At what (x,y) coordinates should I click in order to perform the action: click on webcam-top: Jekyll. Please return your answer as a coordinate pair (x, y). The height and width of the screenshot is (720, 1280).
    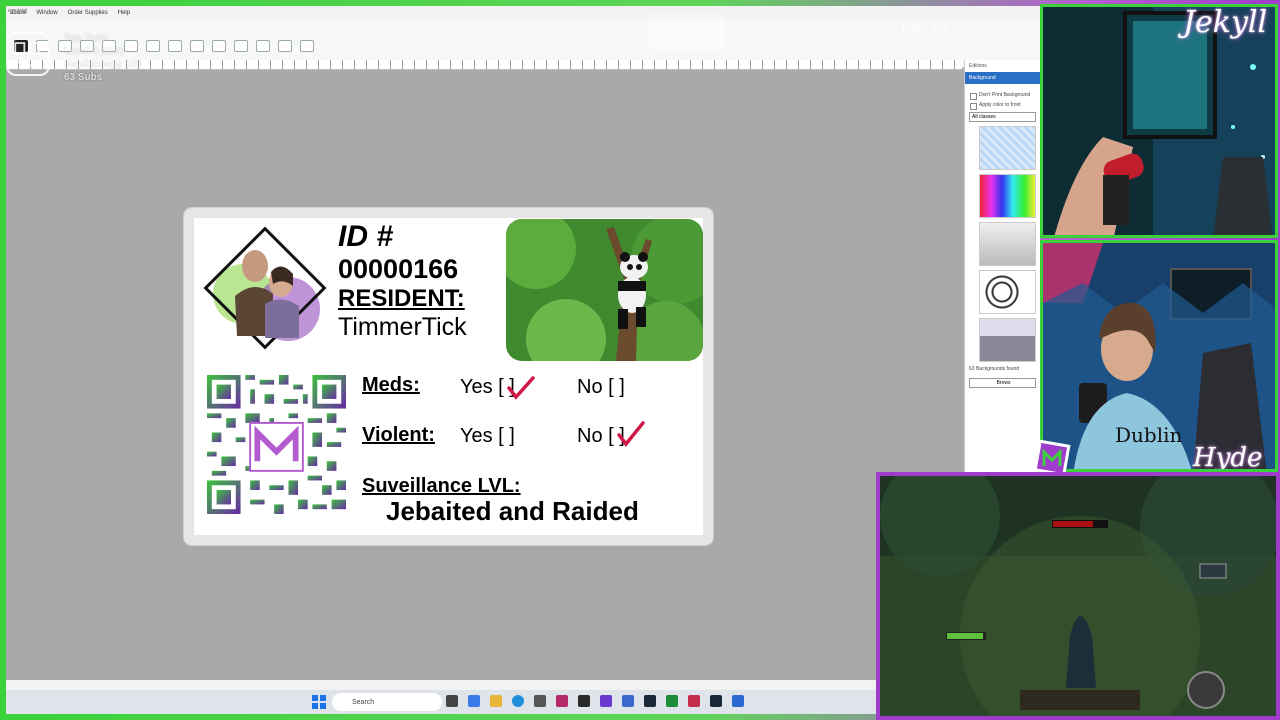
    Looking at the image, I should click on (1159, 121).